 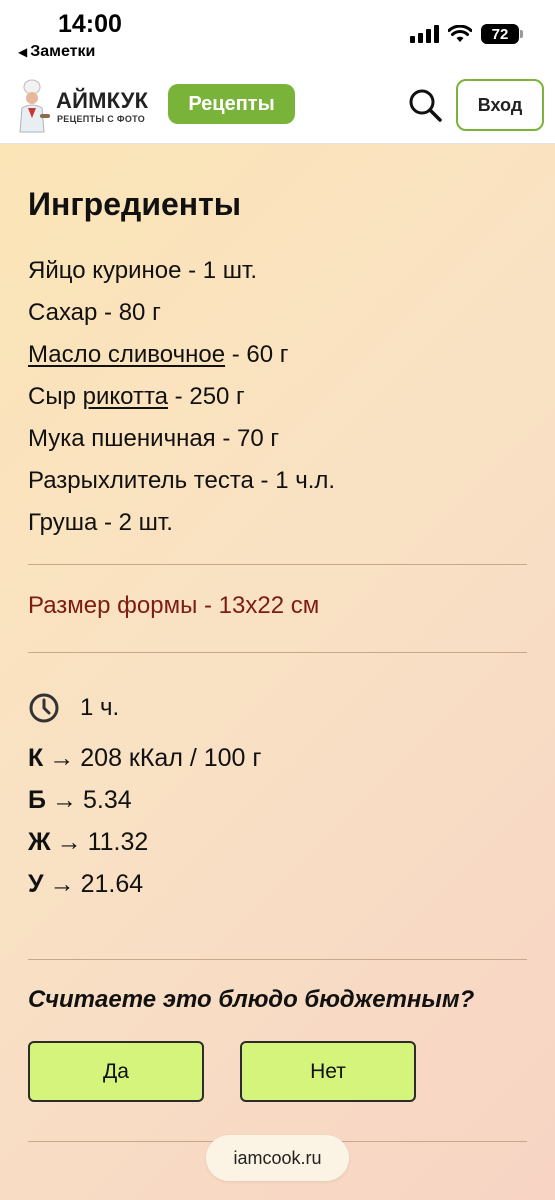 What do you see at coordinates (129, 312) in the screenshot?
I see `ingredient-amount: - 80 г` at bounding box center [129, 312].